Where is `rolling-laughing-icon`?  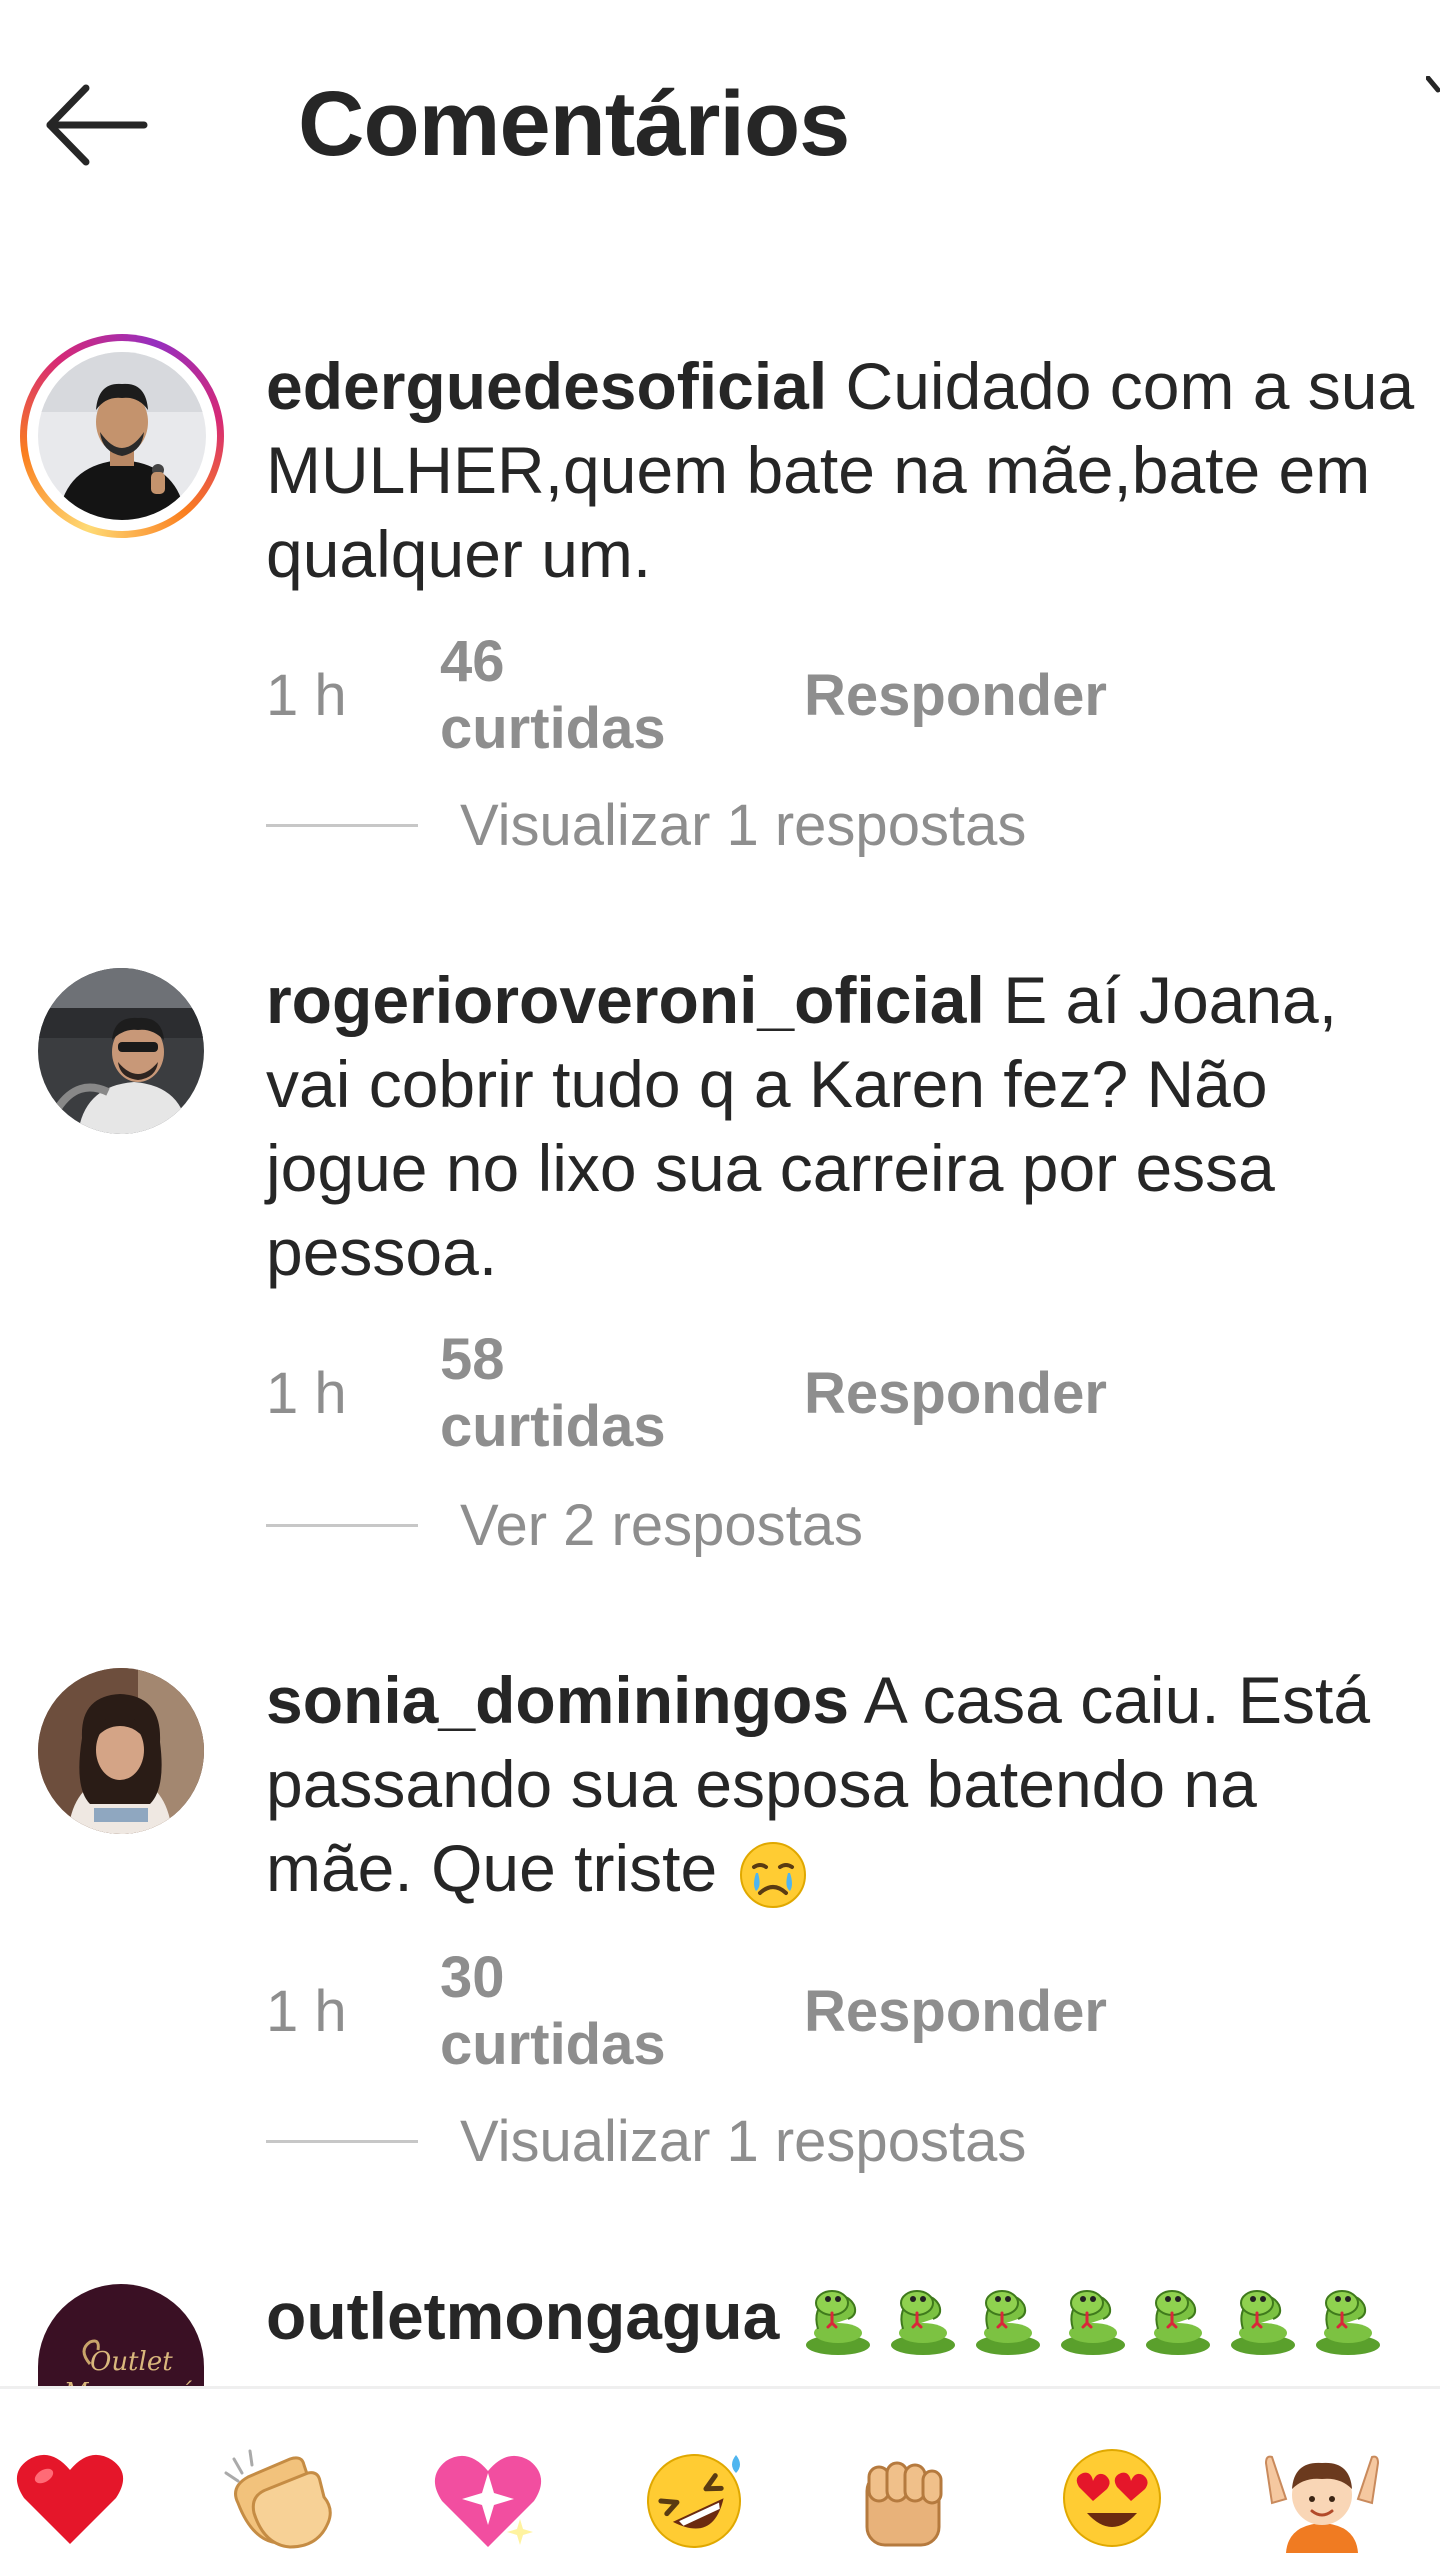
rolling-laughing-icon is located at coordinates (694, 2501).